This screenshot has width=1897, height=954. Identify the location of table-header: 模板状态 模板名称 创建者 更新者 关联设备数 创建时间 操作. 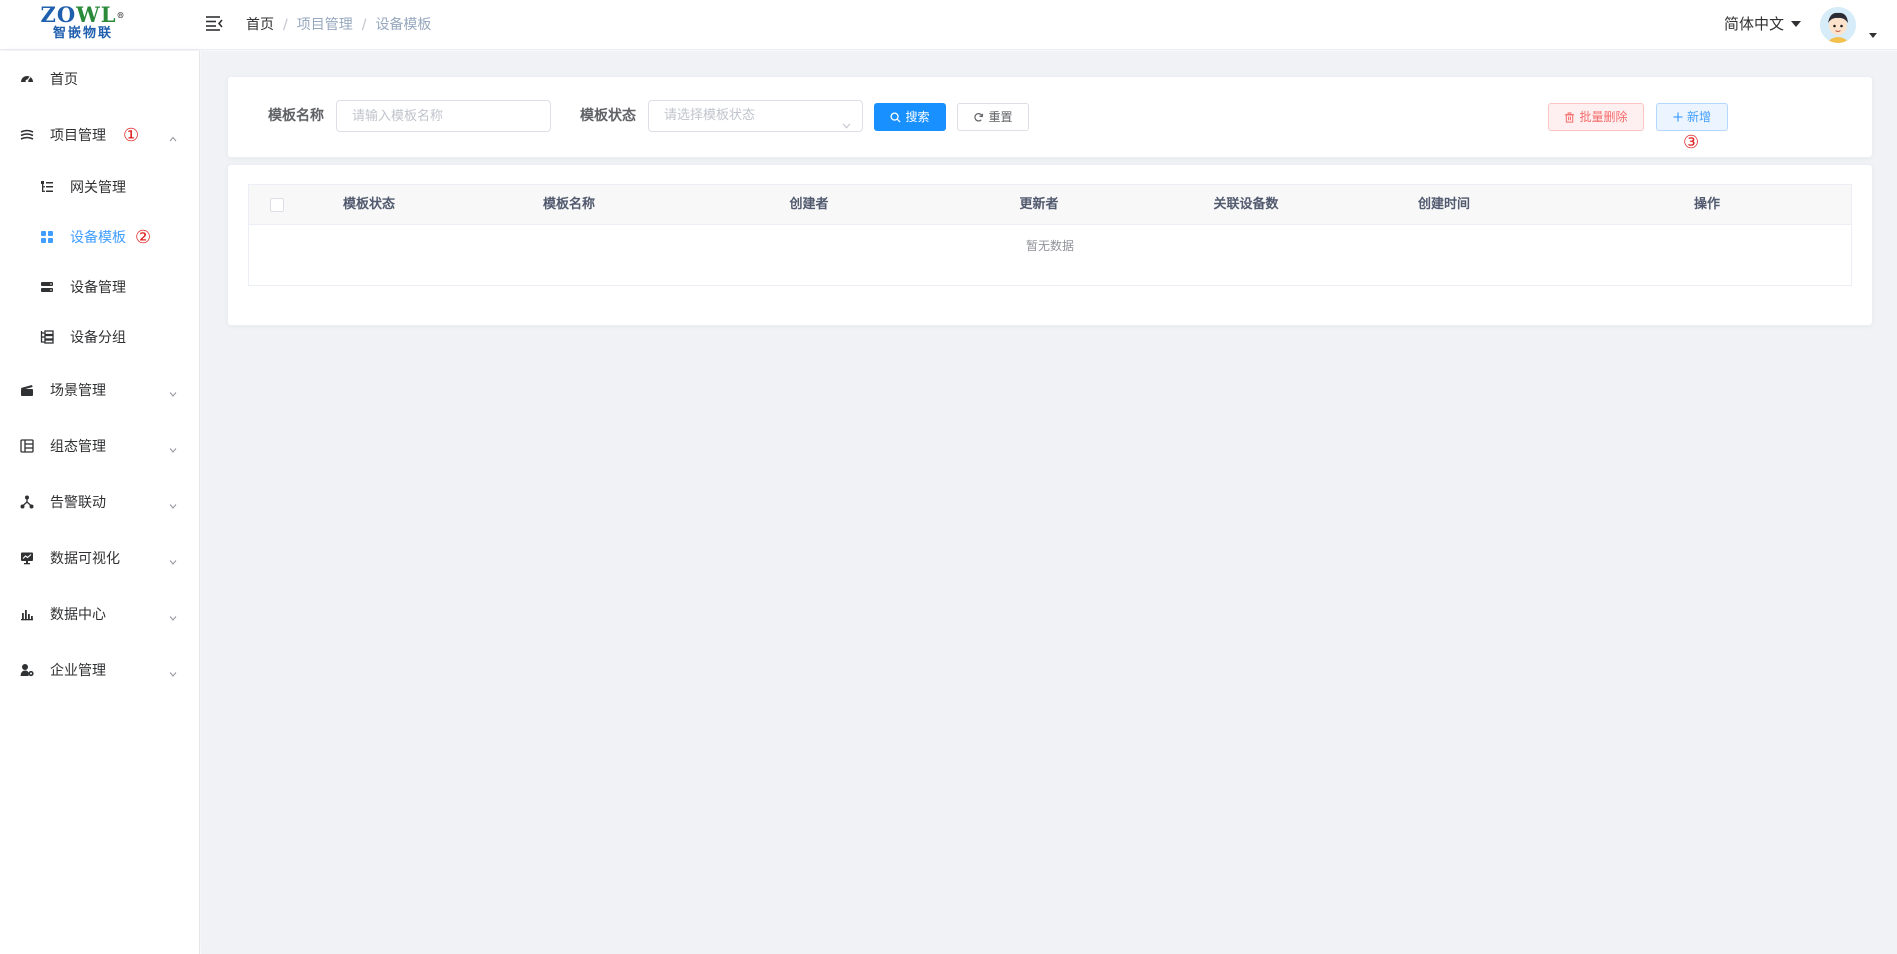
(1050, 205).